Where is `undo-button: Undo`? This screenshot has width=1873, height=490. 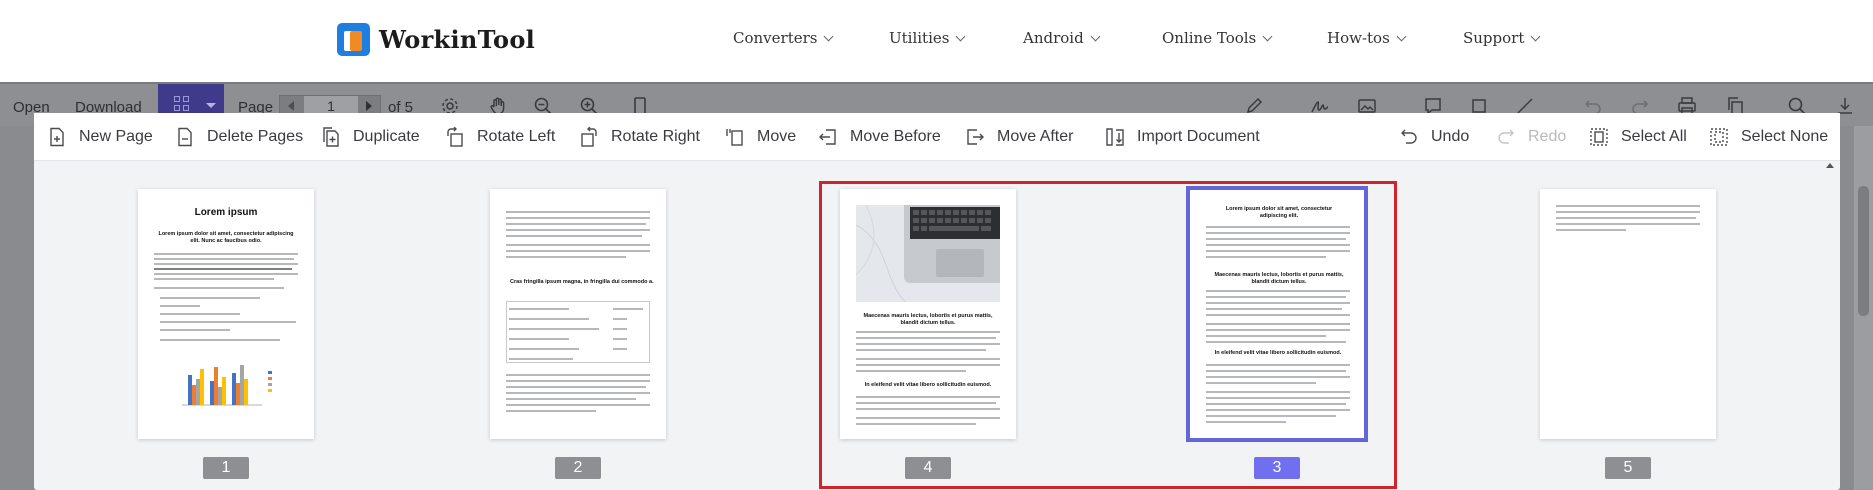 undo-button: Undo is located at coordinates (1433, 137).